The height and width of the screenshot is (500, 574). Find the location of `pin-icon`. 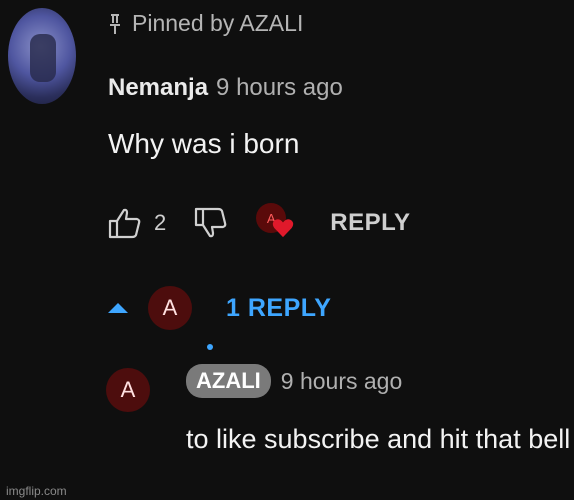

pin-icon is located at coordinates (115, 23).